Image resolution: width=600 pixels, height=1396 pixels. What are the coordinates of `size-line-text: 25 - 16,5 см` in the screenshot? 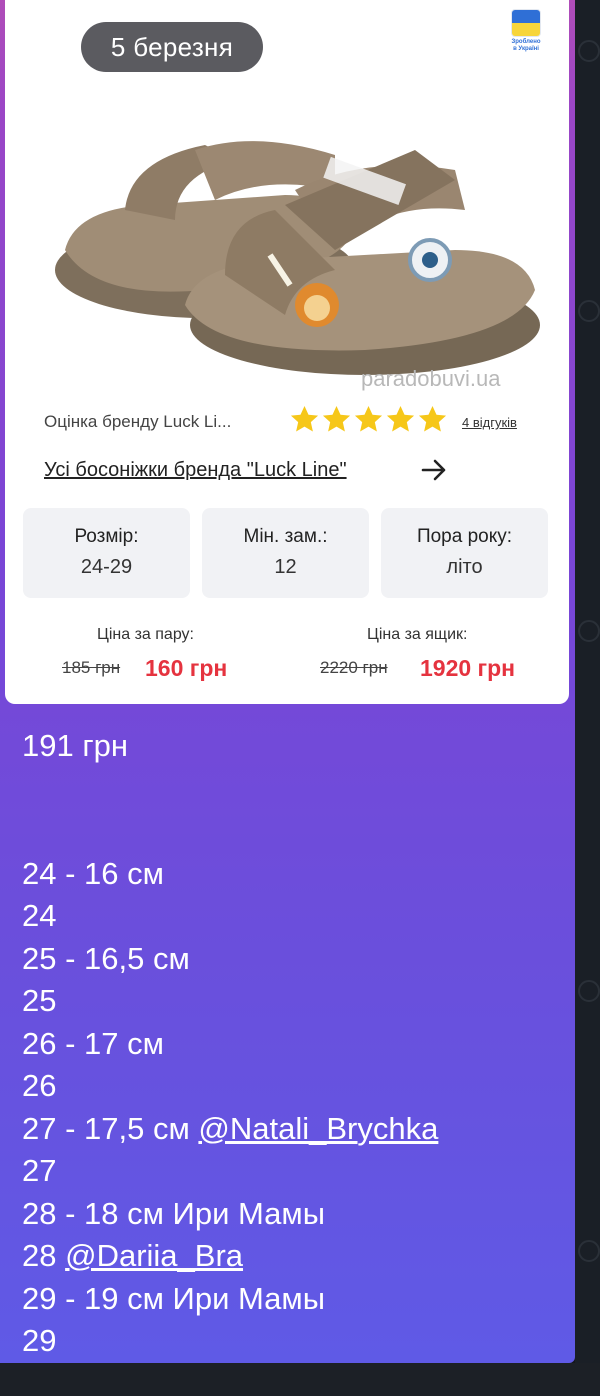 It's located at (106, 958).